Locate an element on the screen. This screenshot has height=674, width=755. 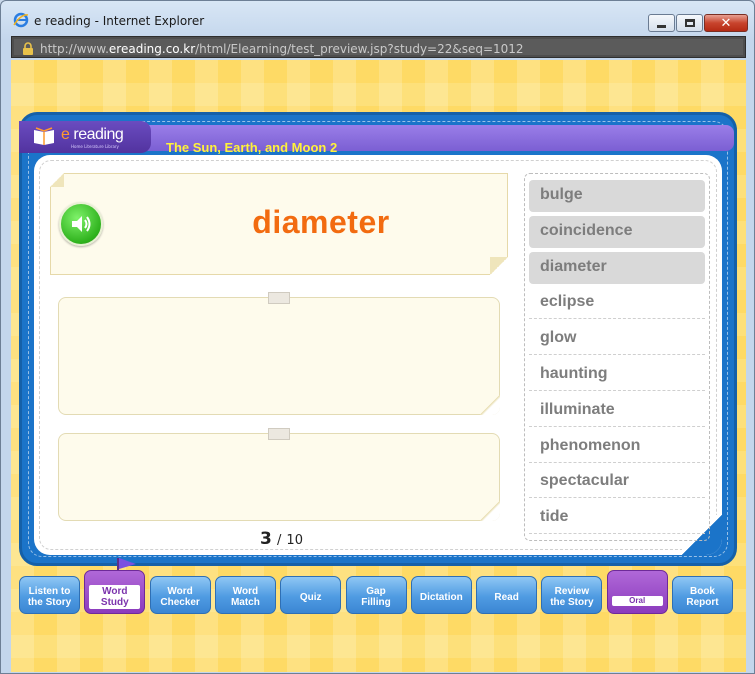
tab-label: Listen to the Story is located at coordinates (49, 597).